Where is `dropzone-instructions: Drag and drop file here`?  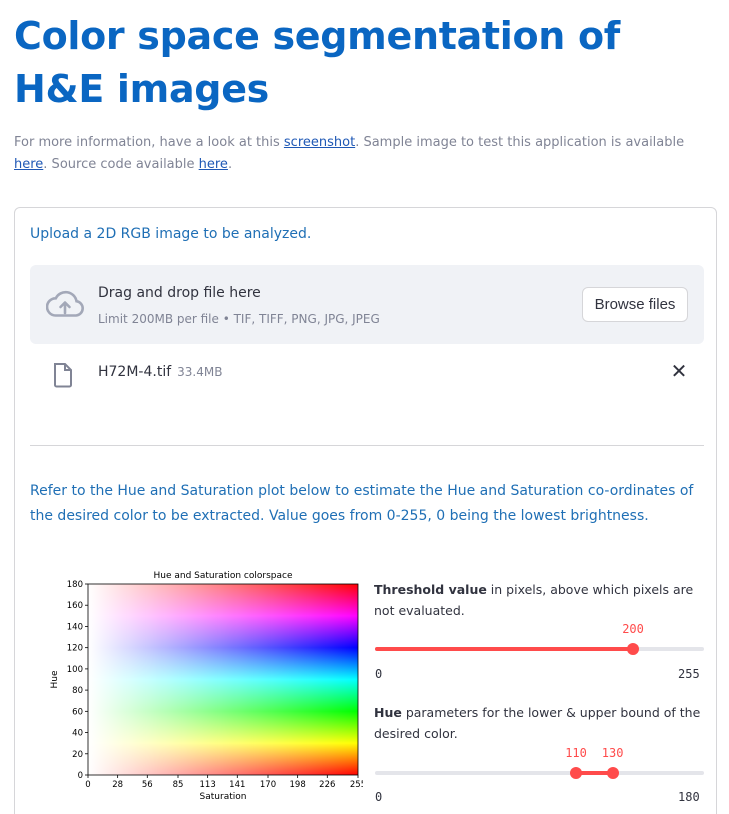 dropzone-instructions: Drag and drop file here is located at coordinates (179, 293).